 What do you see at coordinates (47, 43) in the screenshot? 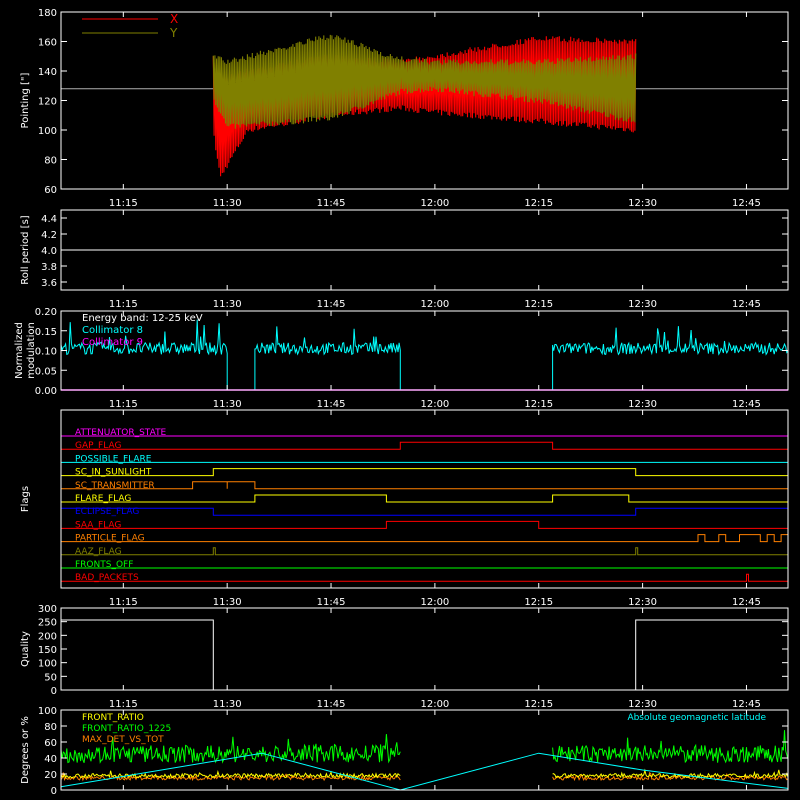
I see `y-tick-label: 160` at bounding box center [47, 43].